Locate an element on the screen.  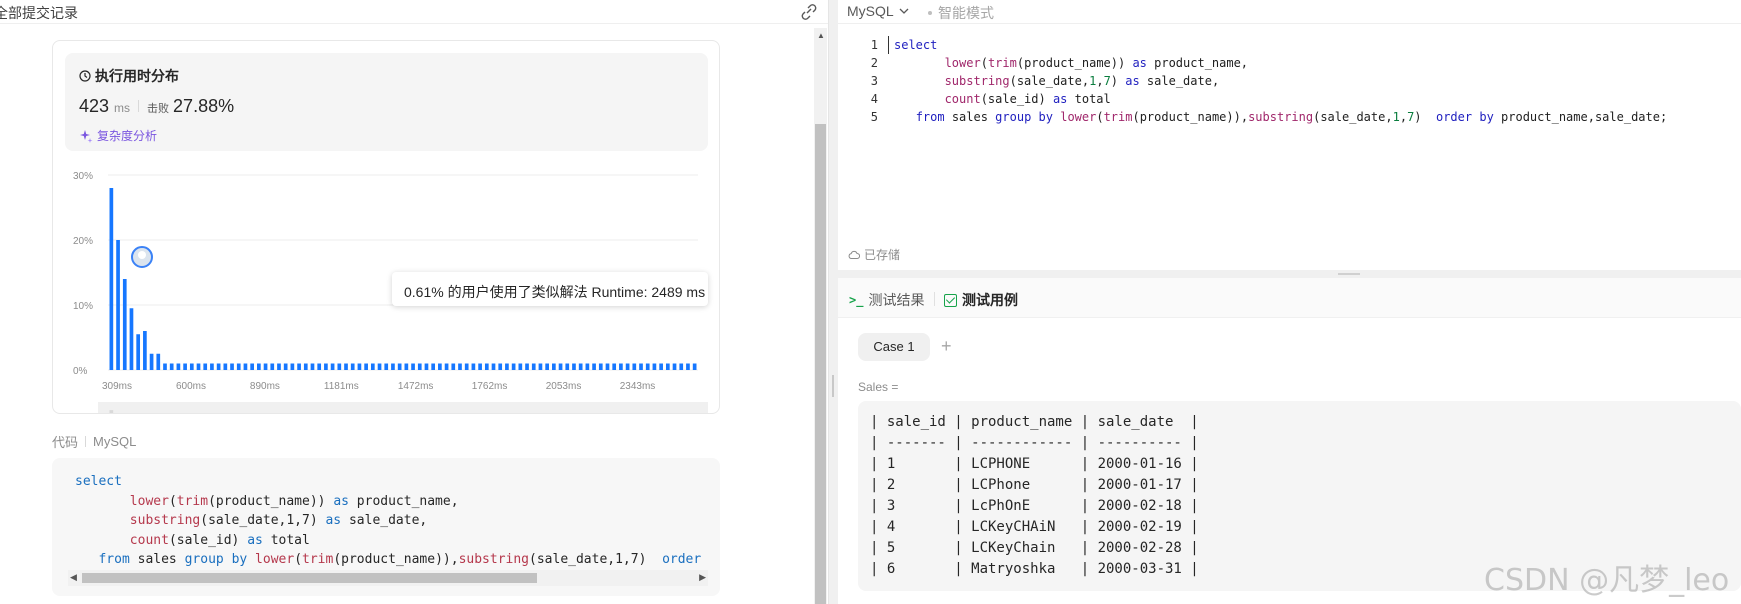
all-submissions-link: 全部提交记录 is located at coordinates (39, 13).